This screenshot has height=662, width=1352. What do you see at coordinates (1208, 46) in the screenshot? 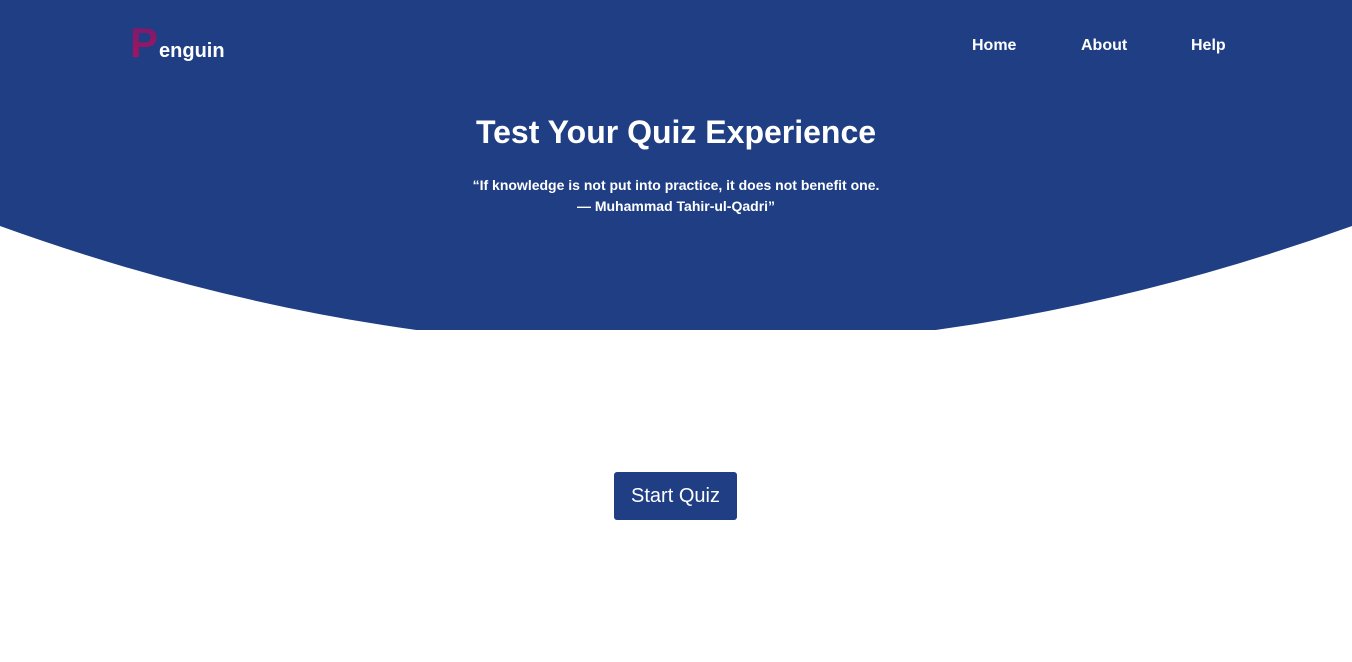
I see `nav-help-link: Help` at bounding box center [1208, 46].